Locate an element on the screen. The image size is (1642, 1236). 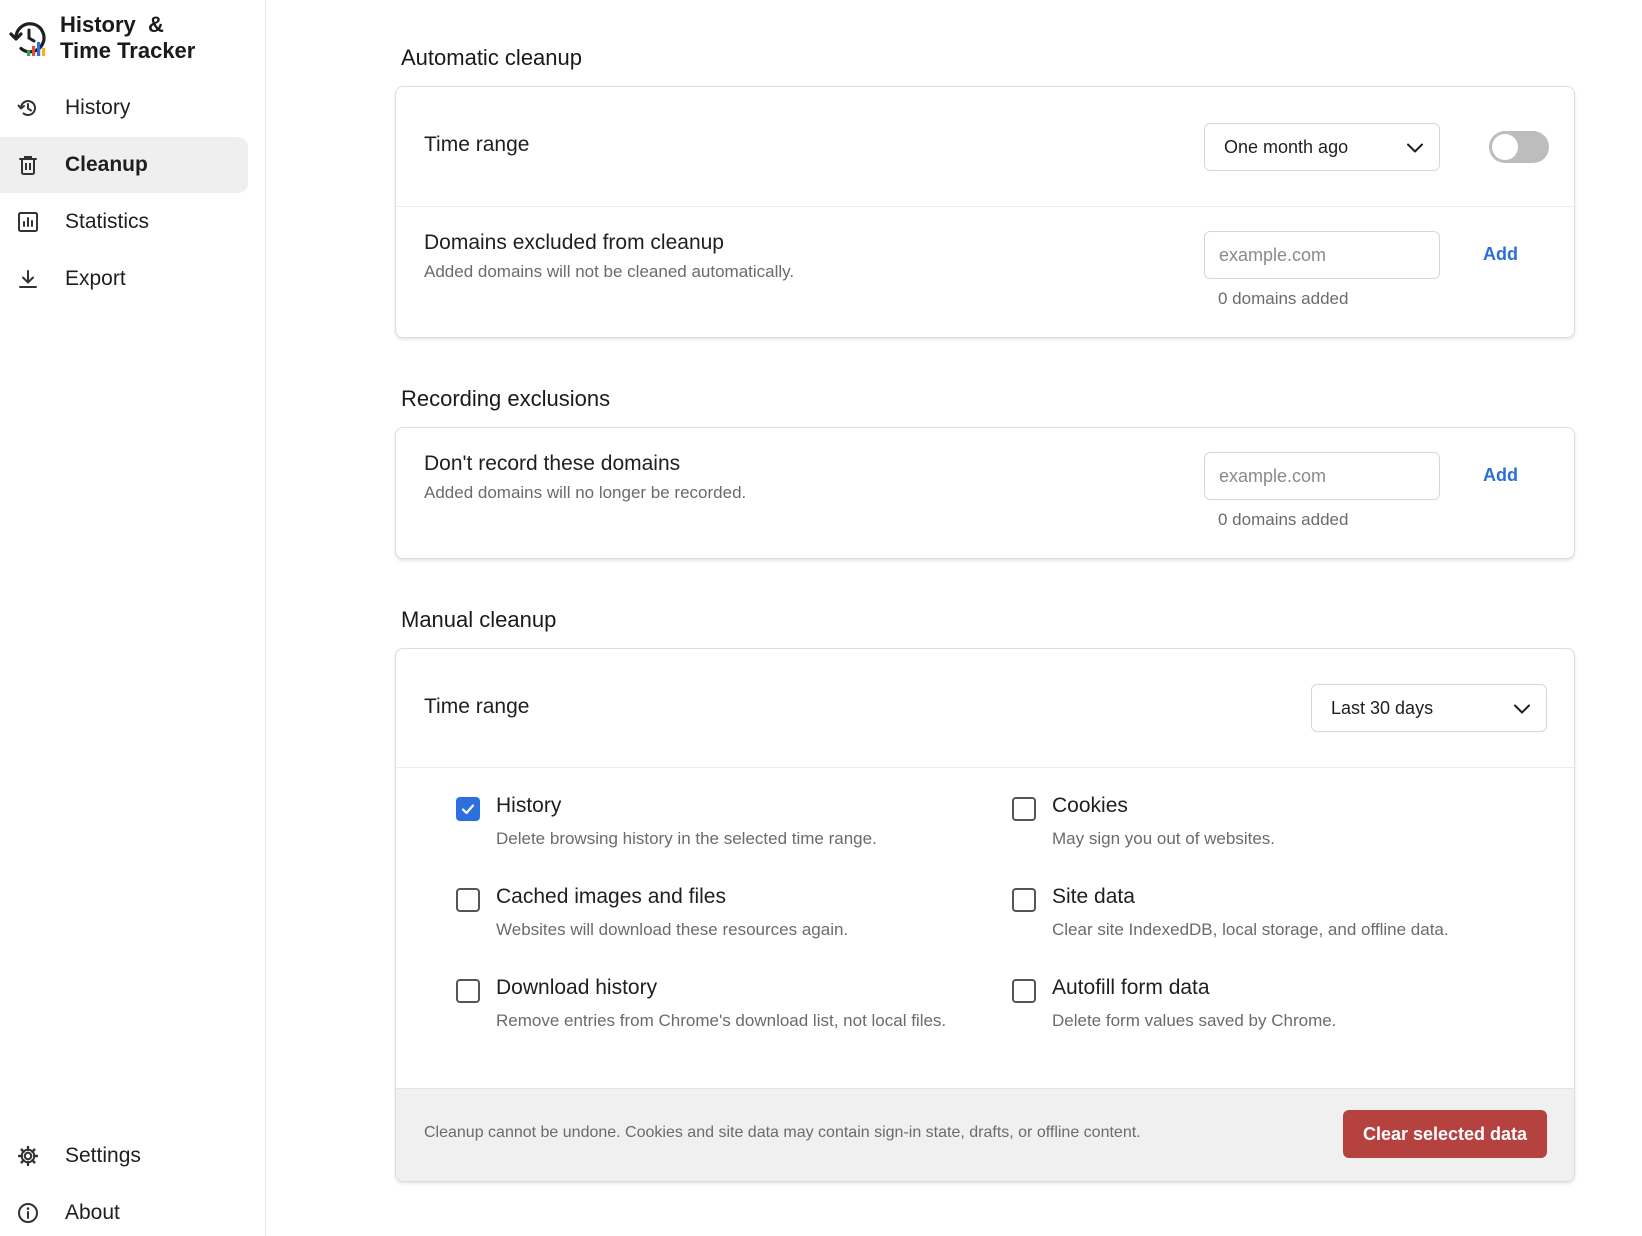
sidebar-item-label: About is located at coordinates (92, 1212).